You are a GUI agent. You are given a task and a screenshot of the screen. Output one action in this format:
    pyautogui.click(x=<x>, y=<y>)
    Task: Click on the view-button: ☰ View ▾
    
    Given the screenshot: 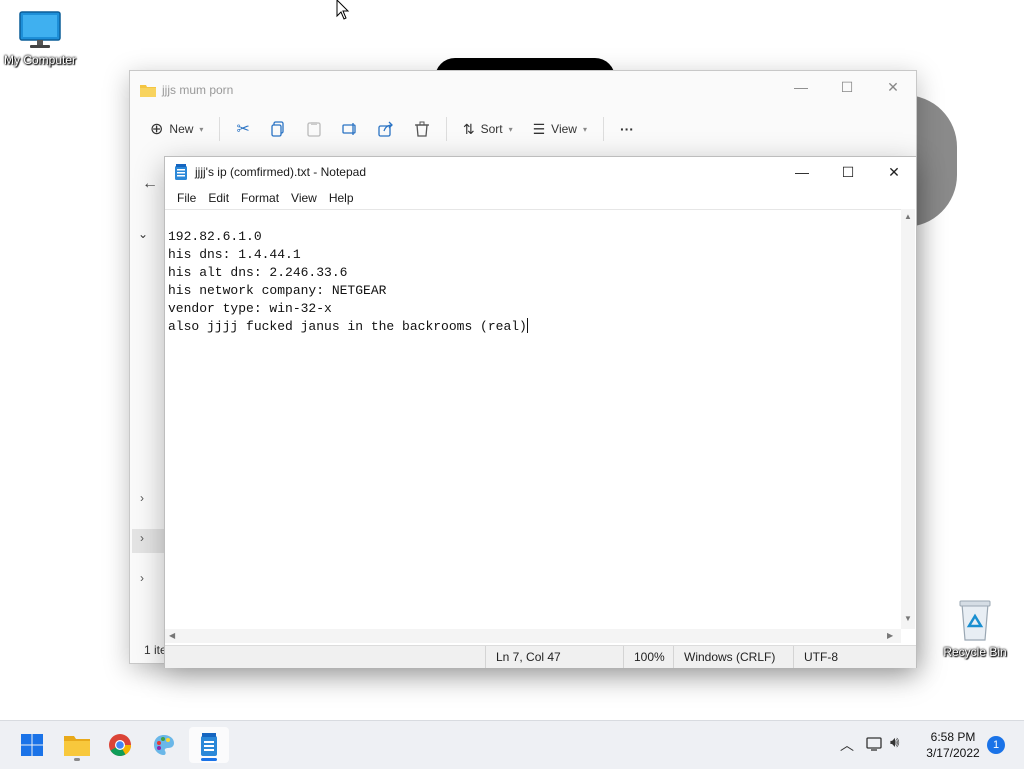 What is the action you would take?
    pyautogui.click(x=560, y=129)
    